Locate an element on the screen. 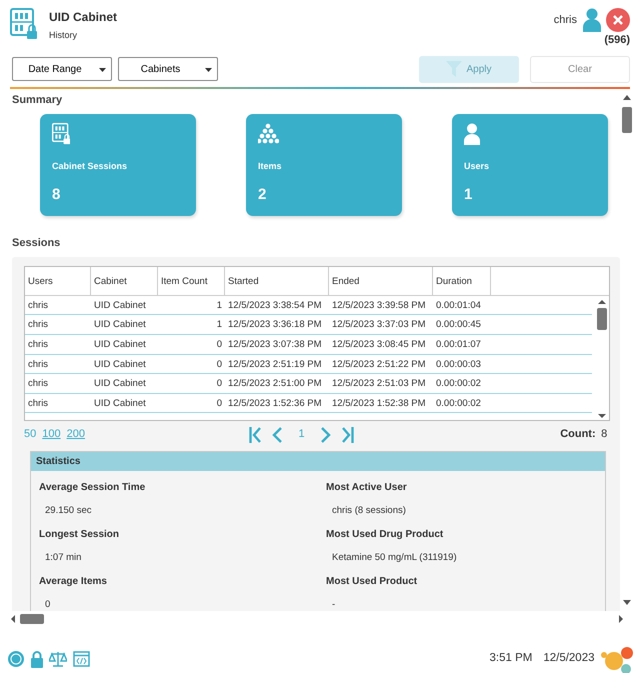 Image resolution: width=640 pixels, height=673 pixels. table-cell-text: 12/5/2023 1:52:38 PM is located at coordinates (378, 403).